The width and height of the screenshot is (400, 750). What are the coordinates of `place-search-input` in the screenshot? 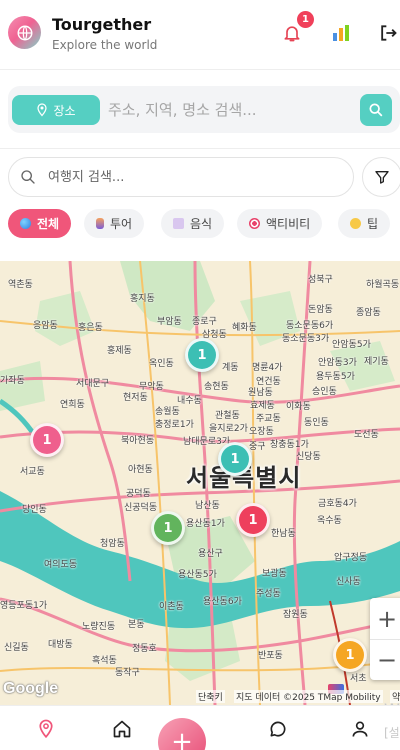 It's located at (230, 110).